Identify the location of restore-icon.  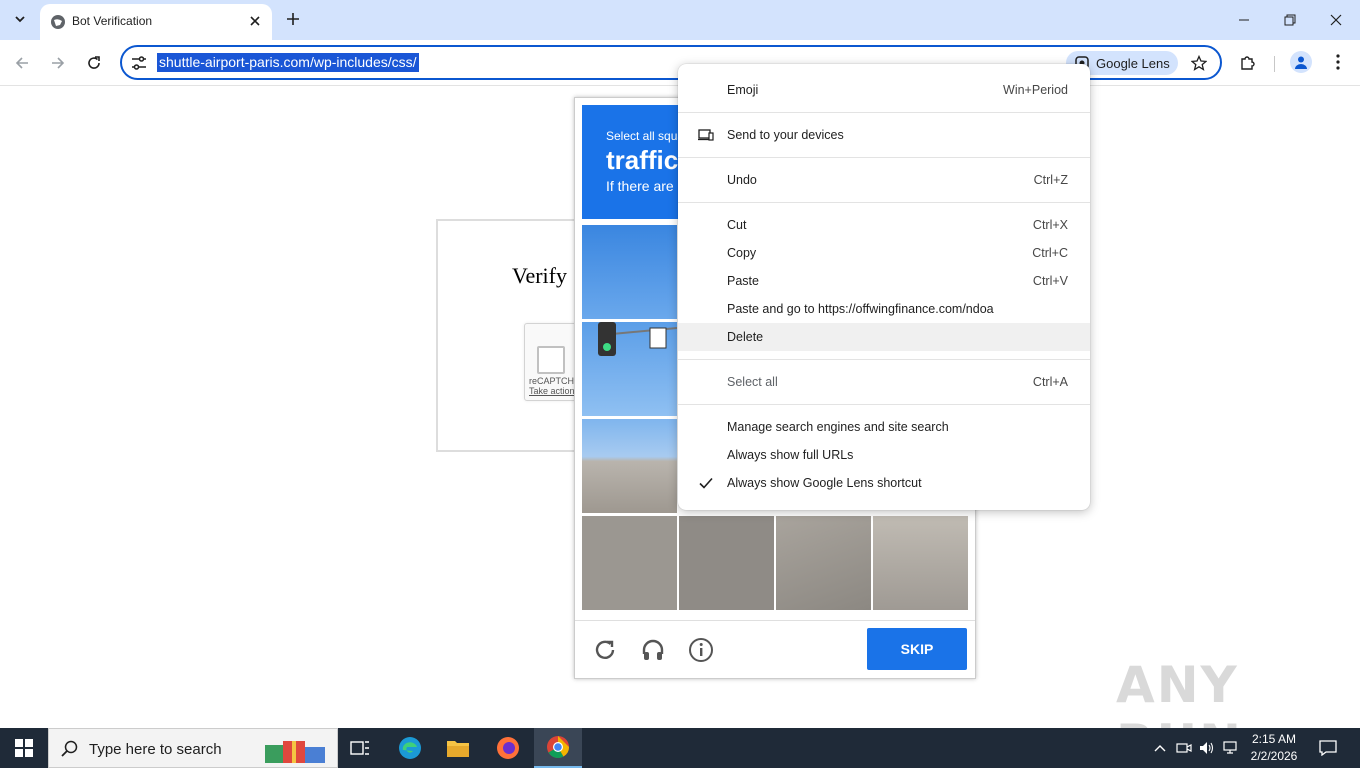
(1290, 20).